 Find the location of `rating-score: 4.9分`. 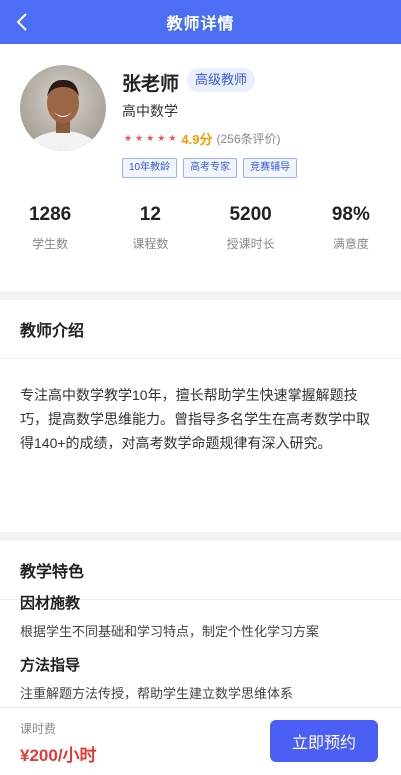

rating-score: 4.9分 is located at coordinates (197, 139).